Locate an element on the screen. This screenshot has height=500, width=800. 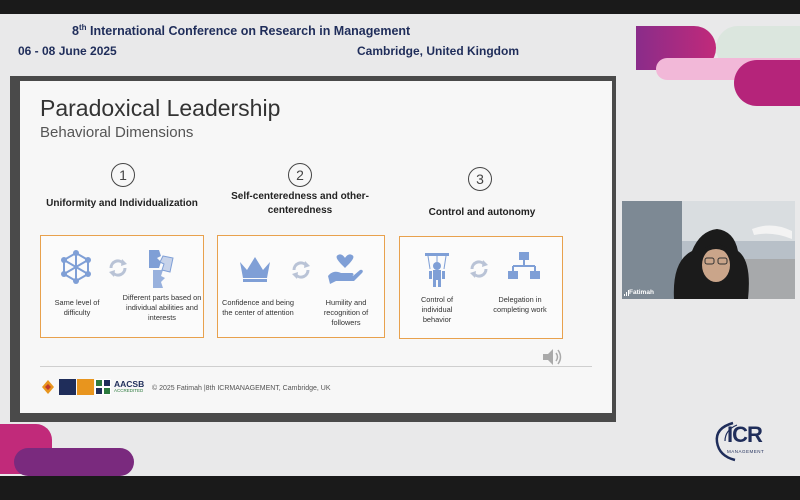
participant-name: Fatimah is located at coordinates (641, 292).